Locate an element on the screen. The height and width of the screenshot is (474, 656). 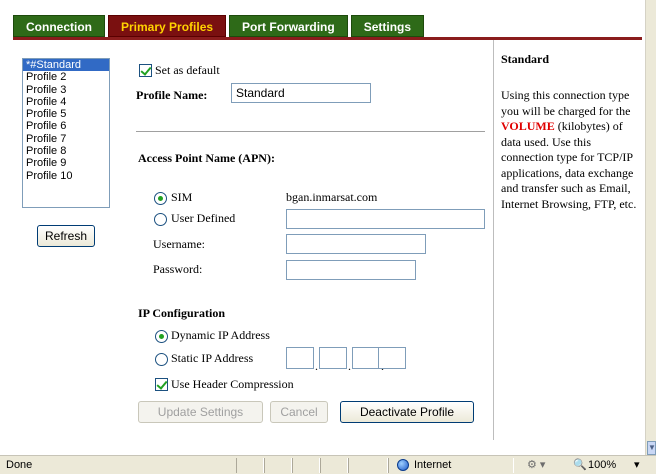
apn-sim-radio is located at coordinates (160, 198).